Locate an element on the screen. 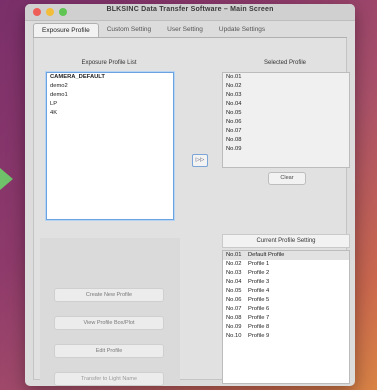 This screenshot has height=390, width=377. slot-row: No.08 is located at coordinates (286, 140).